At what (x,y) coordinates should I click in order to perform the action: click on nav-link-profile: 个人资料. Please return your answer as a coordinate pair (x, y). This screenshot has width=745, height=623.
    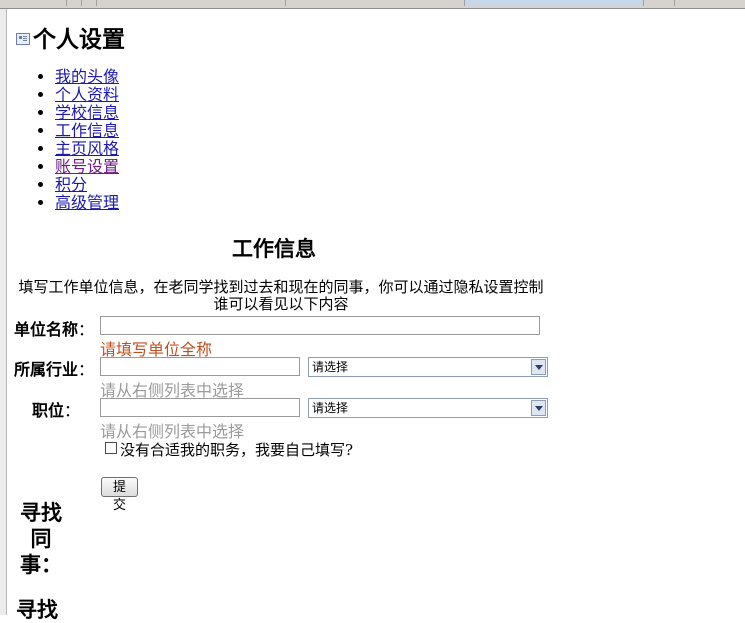
    Looking at the image, I should click on (87, 94).